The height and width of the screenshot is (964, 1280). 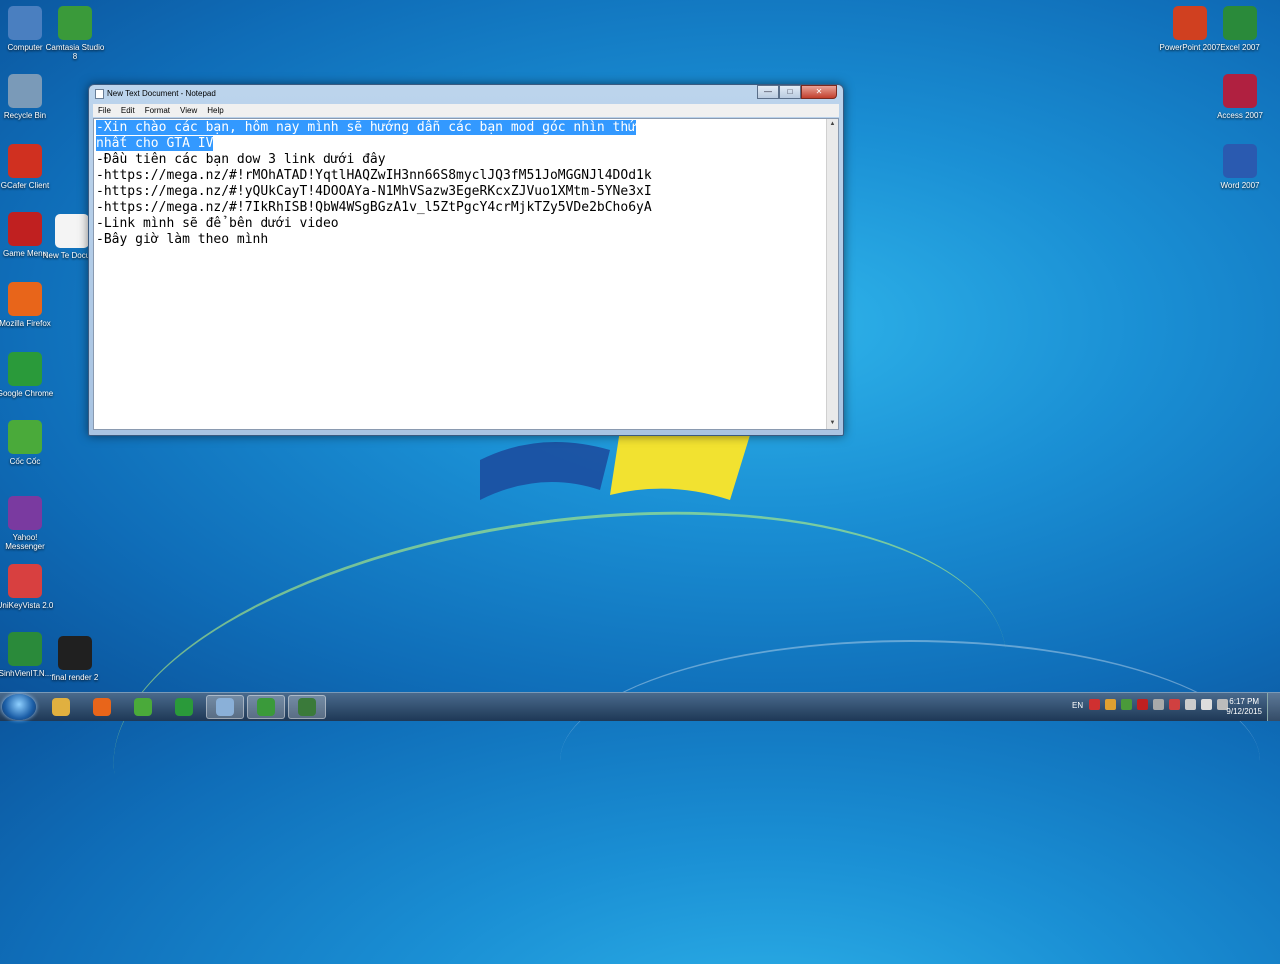 I want to click on desktop-shortcut-label: Recycle Bin, so click(x=25, y=115).